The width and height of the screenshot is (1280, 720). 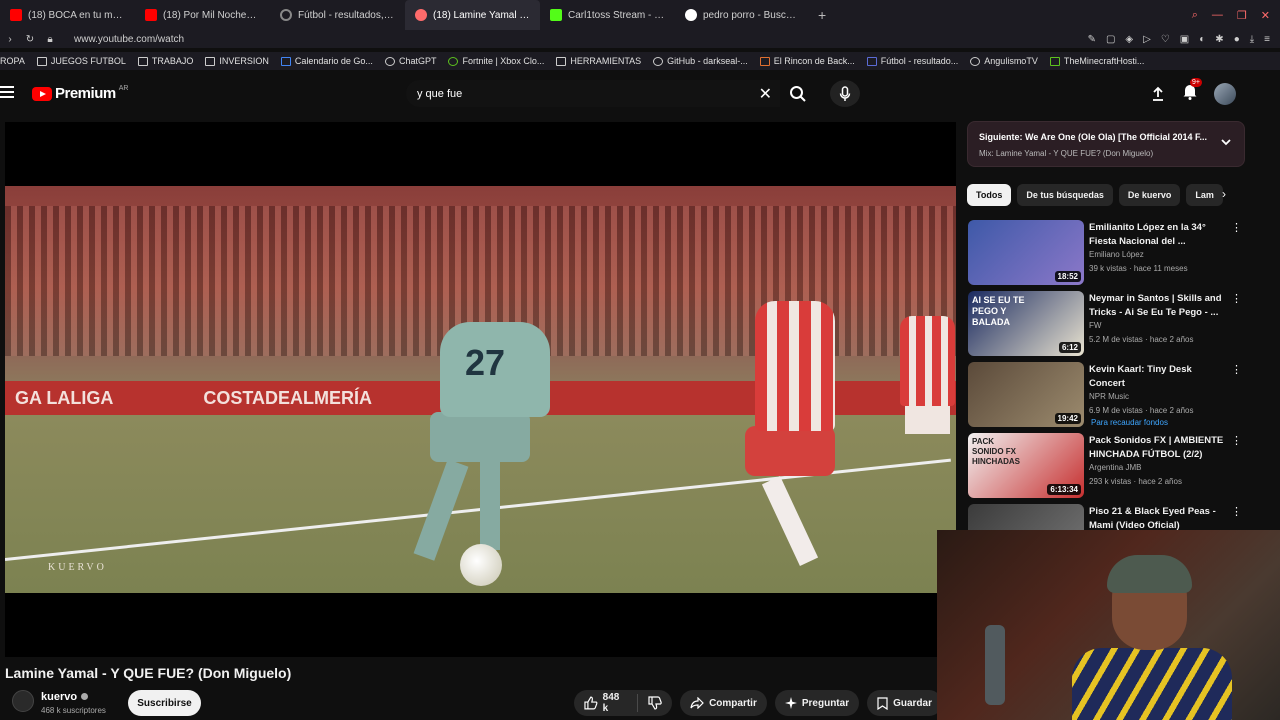 I want to click on streamer, so click(x=1152, y=637).